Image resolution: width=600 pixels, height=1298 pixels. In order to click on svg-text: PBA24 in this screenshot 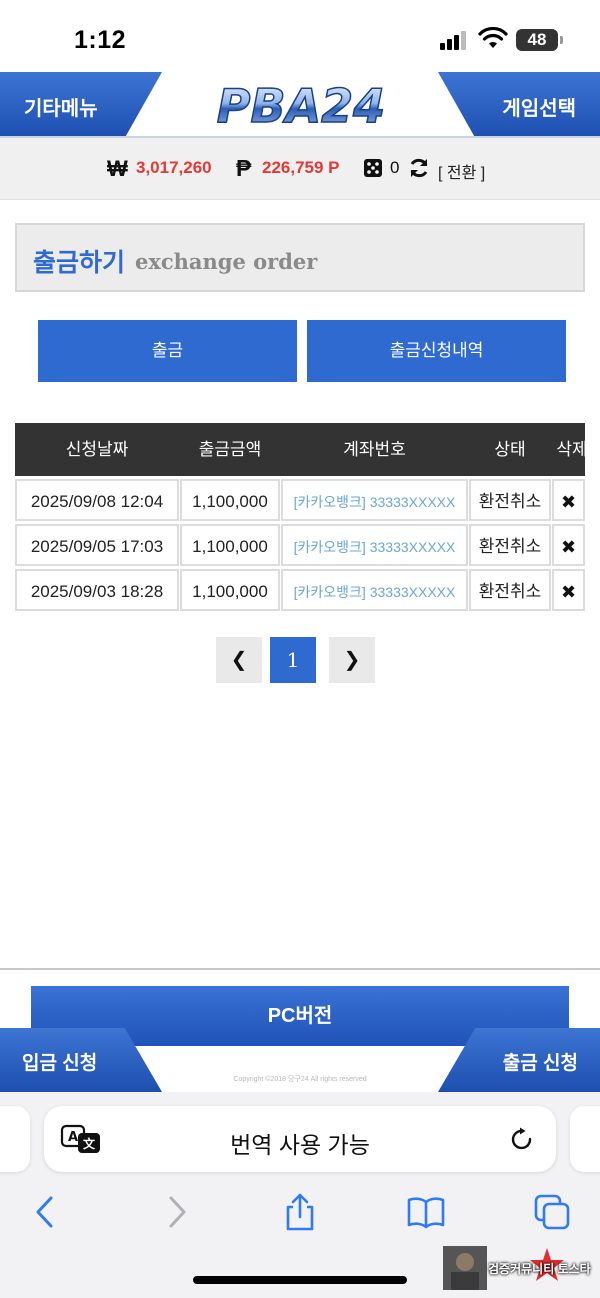, I will do `click(301, 106)`.